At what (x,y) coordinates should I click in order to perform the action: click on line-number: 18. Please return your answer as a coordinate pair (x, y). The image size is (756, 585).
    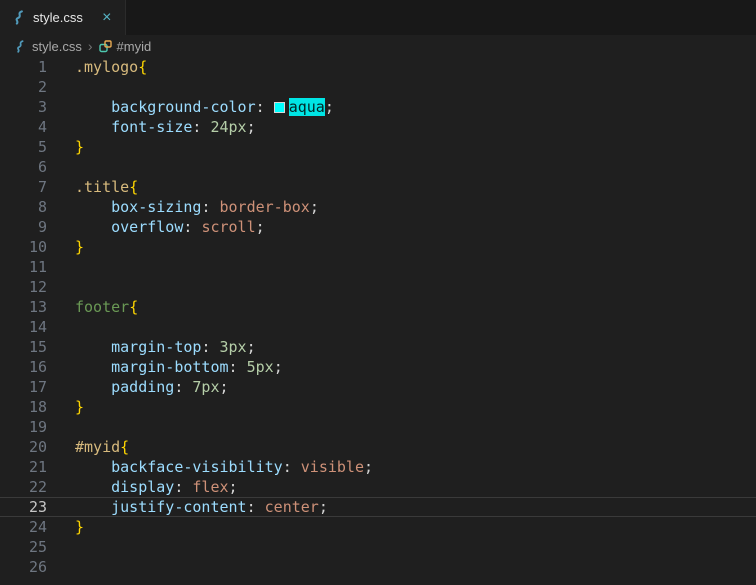
    Looking at the image, I should click on (23, 407).